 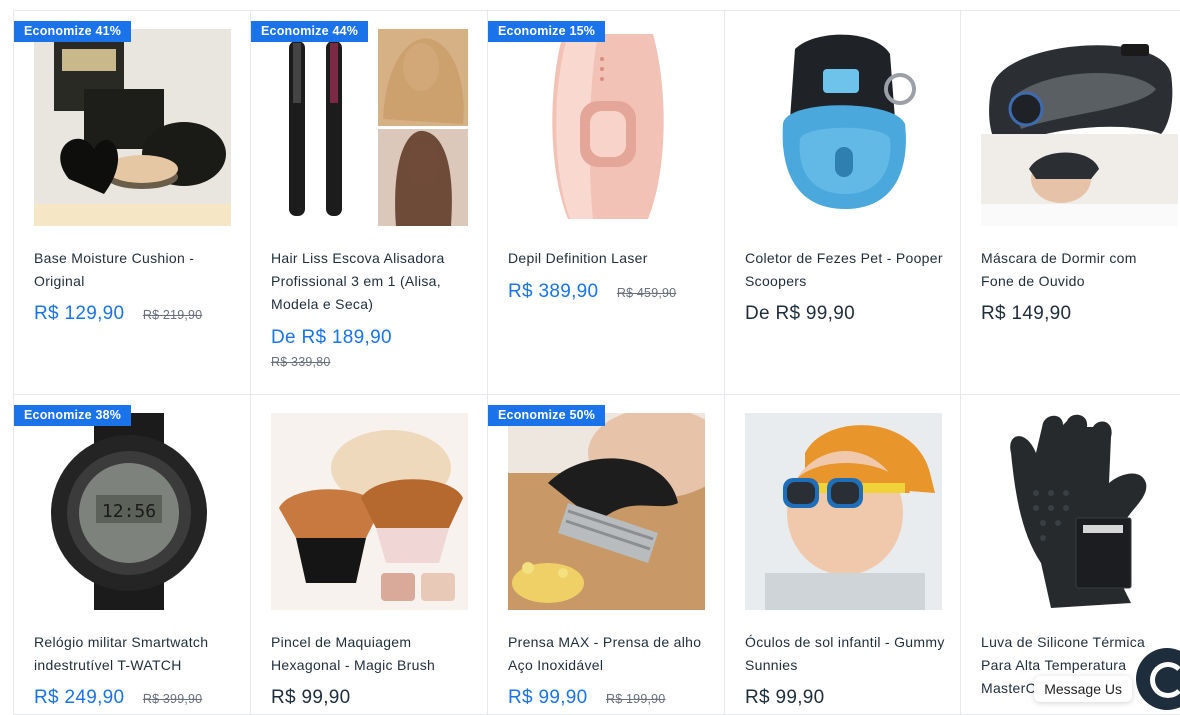 What do you see at coordinates (635, 699) in the screenshot?
I see `compare-price: R$ 199,90` at bounding box center [635, 699].